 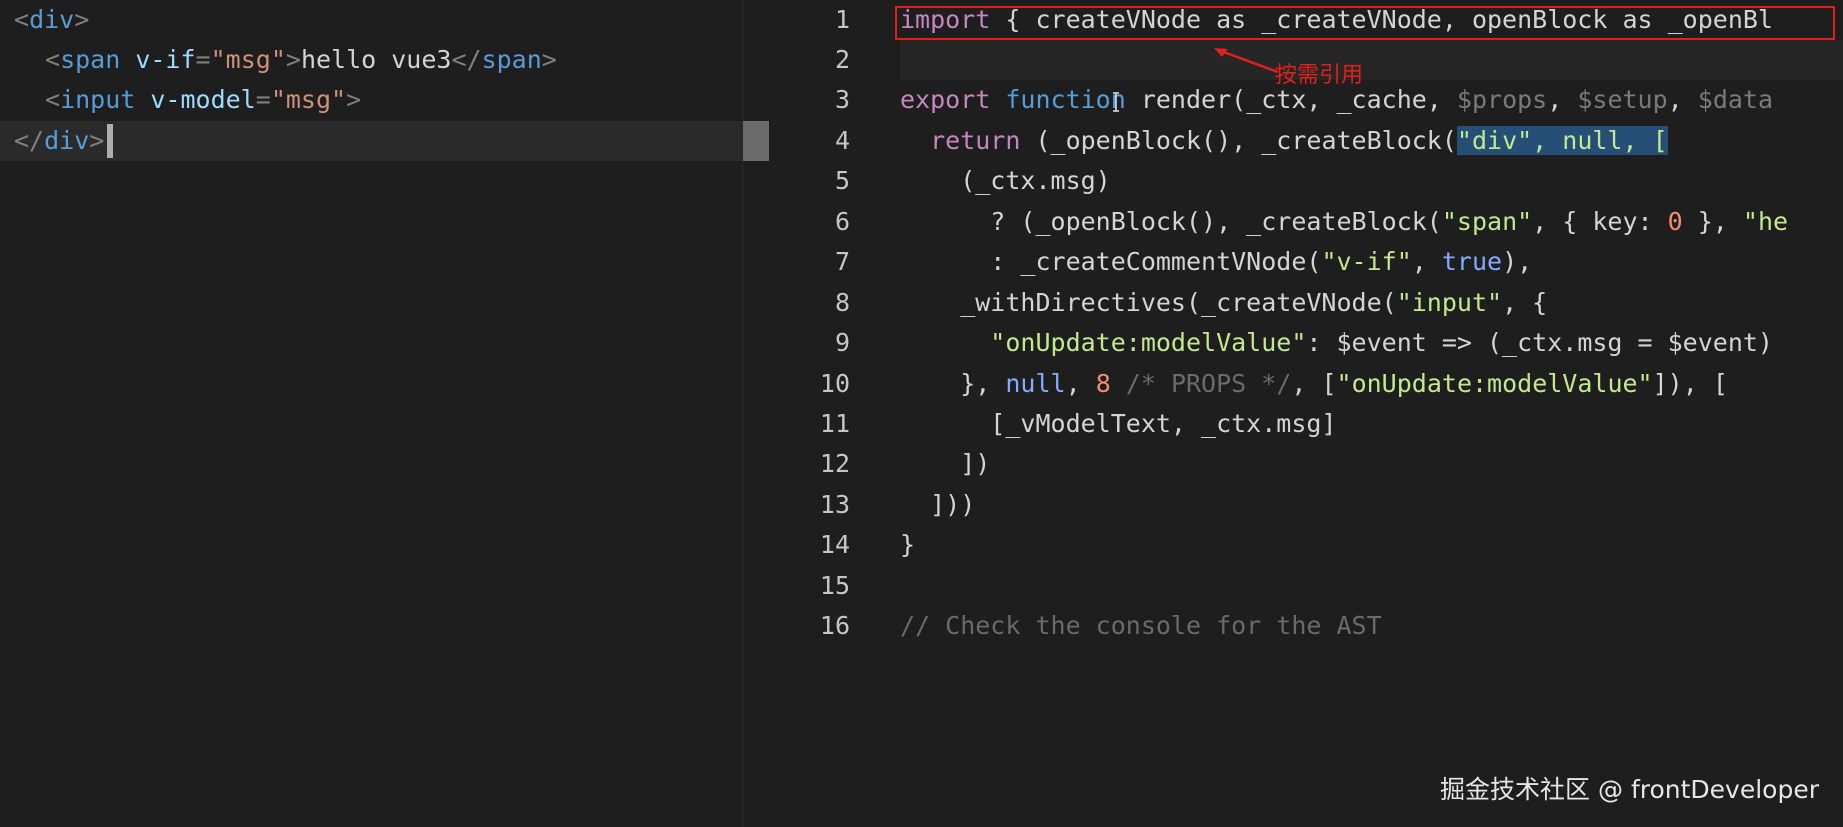 What do you see at coordinates (945, 463) in the screenshot?
I see `code-line-12: ])` at bounding box center [945, 463].